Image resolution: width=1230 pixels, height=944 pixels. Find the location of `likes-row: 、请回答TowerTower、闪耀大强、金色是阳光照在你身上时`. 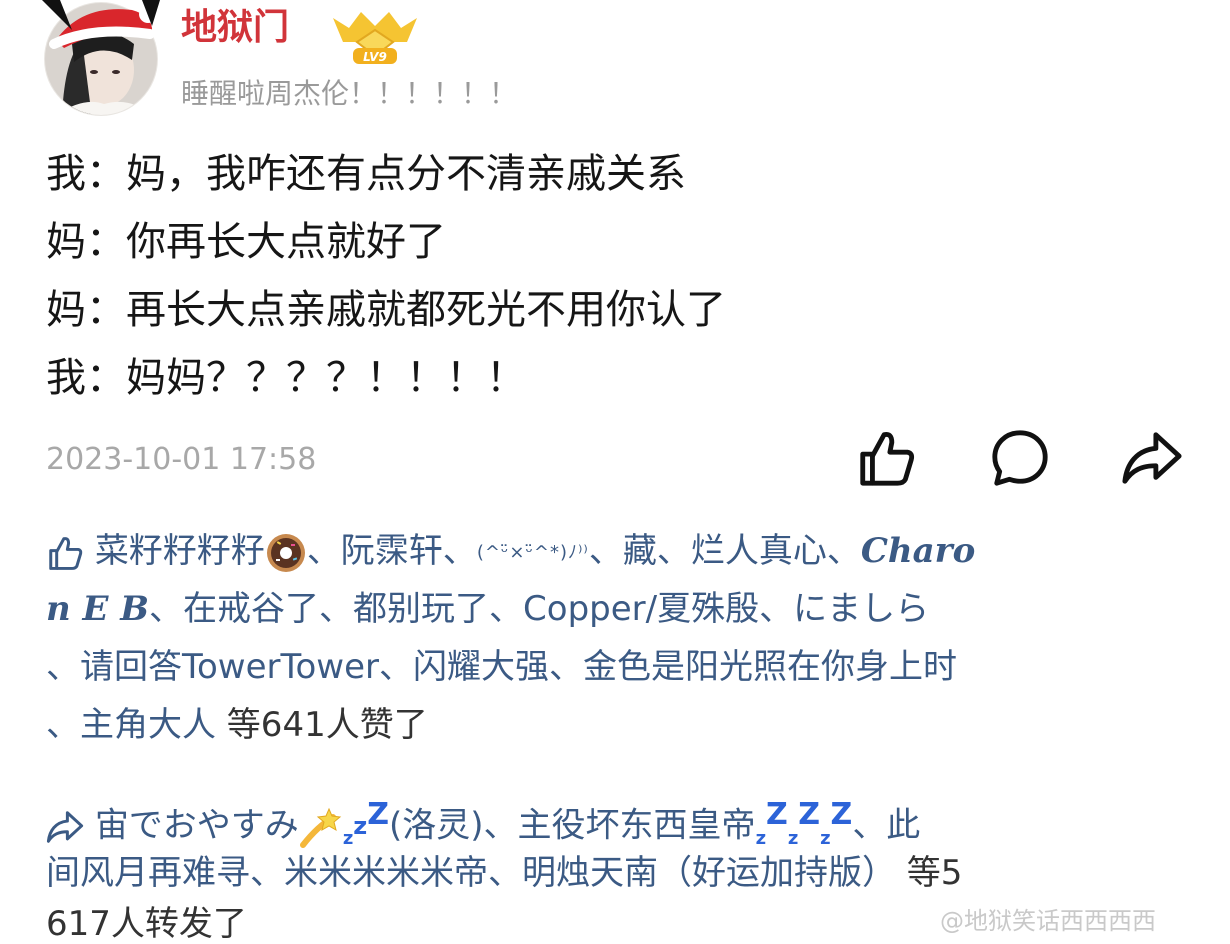

likes-row: 、请回答TowerTower、闪耀大强、金色是阳光照在你身上时 is located at coordinates (621, 667).